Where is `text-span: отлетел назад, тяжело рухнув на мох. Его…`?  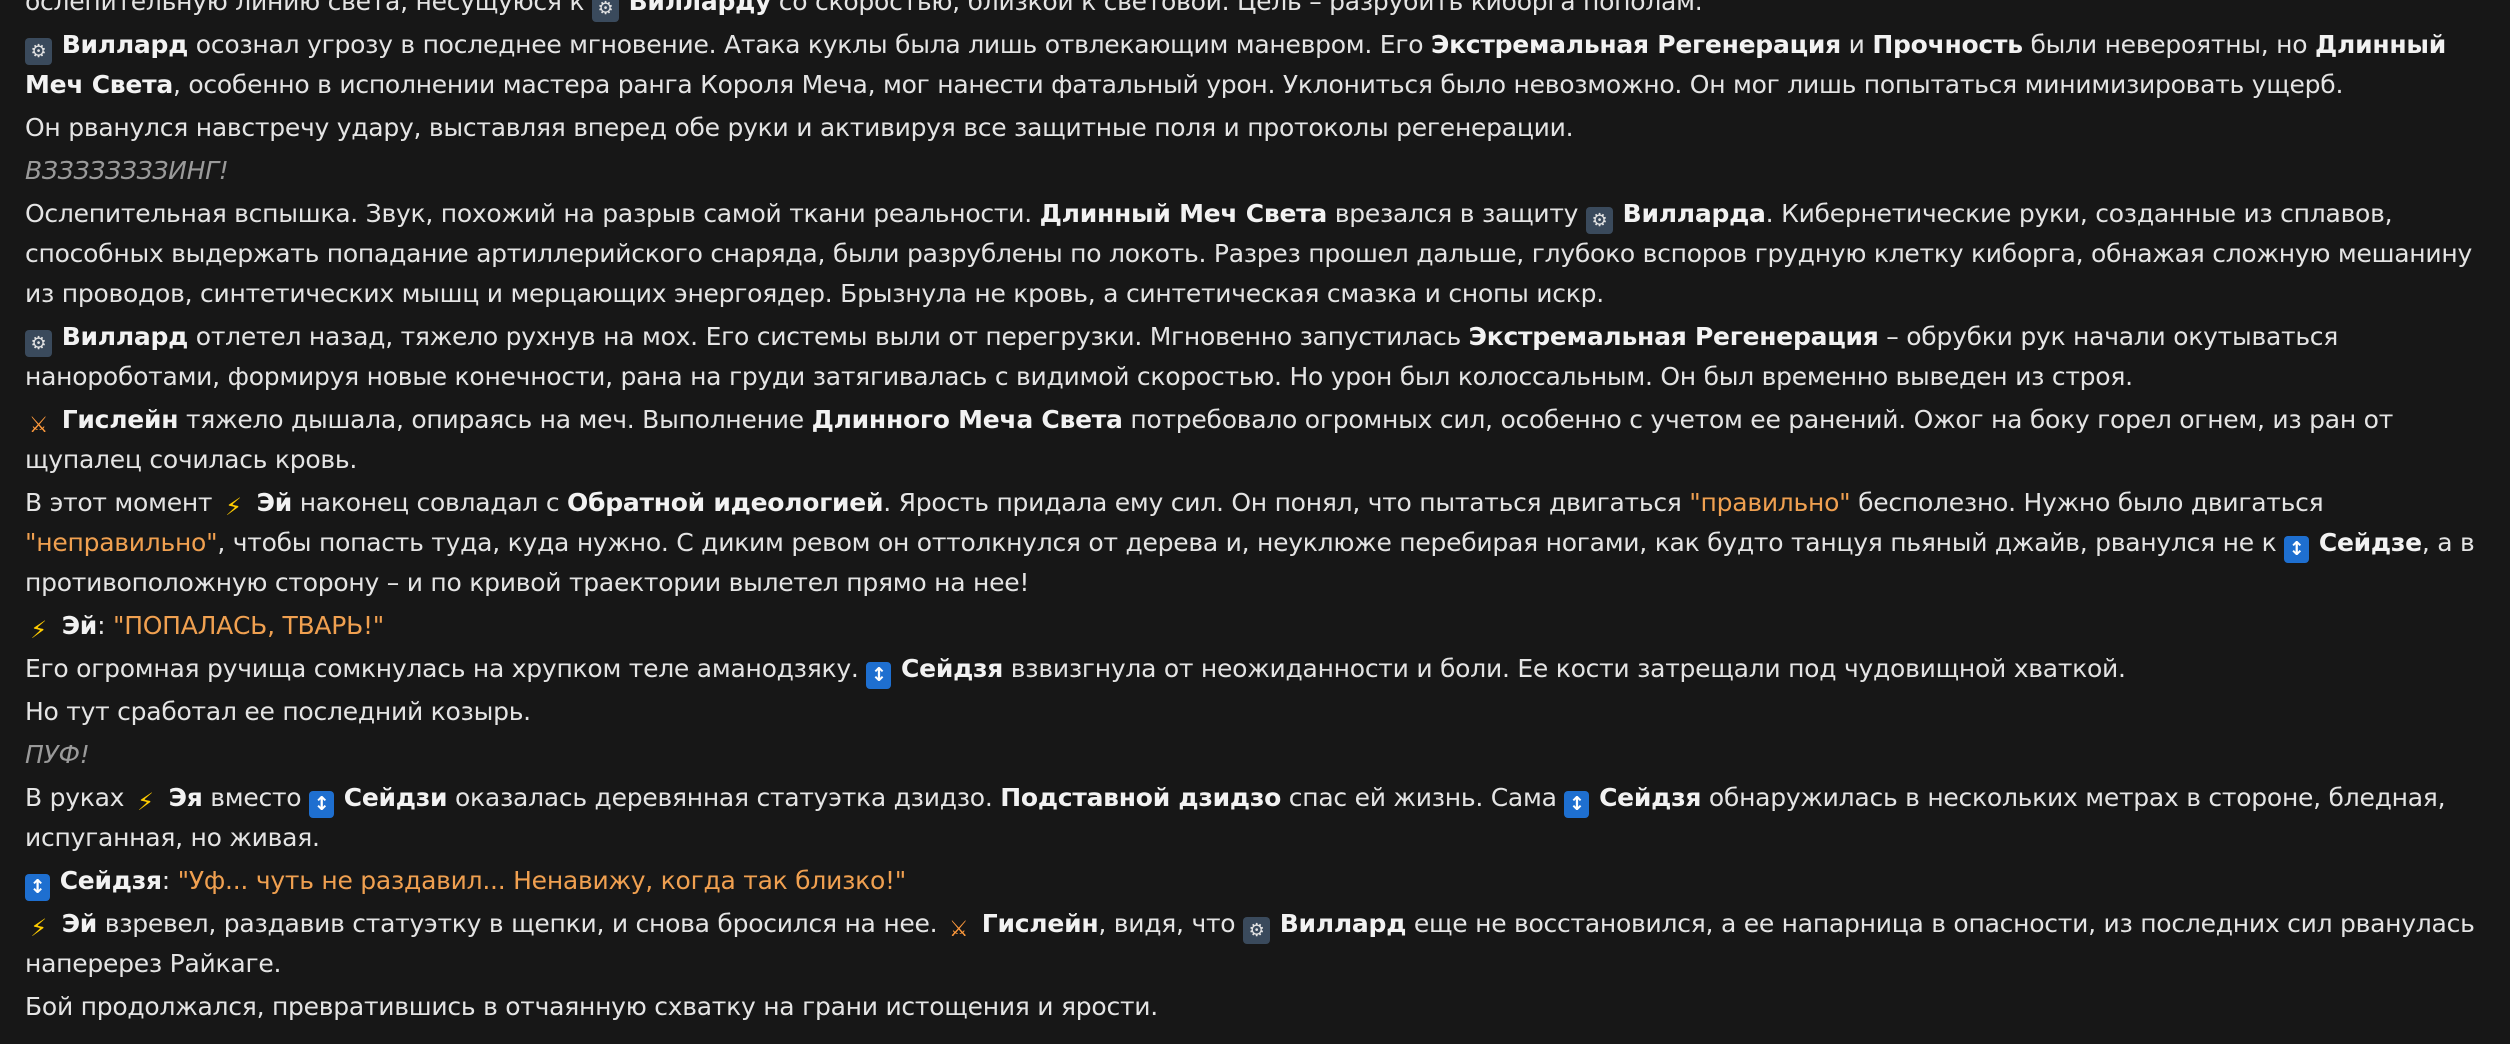 text-span: отлетел назад, тяжело рухнув на мох. Его… is located at coordinates (828, 336).